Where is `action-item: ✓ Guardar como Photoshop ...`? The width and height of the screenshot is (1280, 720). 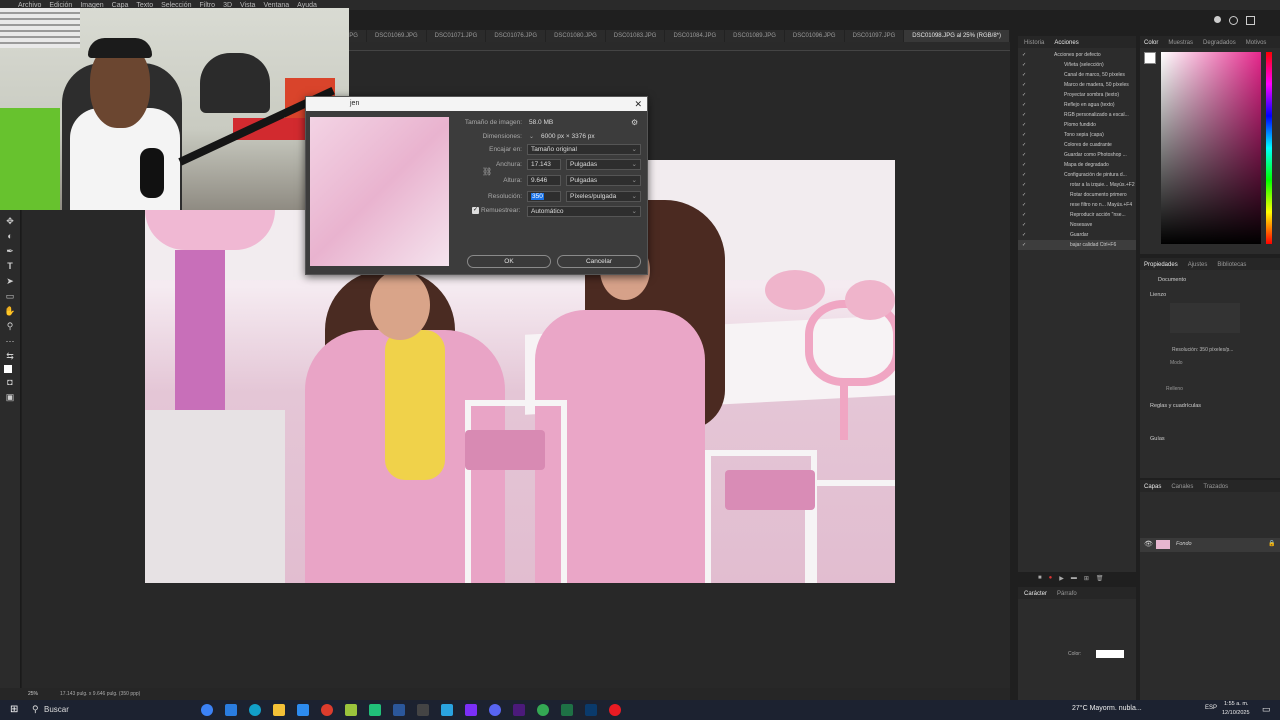 action-item: ✓ Guardar como Photoshop ... is located at coordinates (1077, 155).